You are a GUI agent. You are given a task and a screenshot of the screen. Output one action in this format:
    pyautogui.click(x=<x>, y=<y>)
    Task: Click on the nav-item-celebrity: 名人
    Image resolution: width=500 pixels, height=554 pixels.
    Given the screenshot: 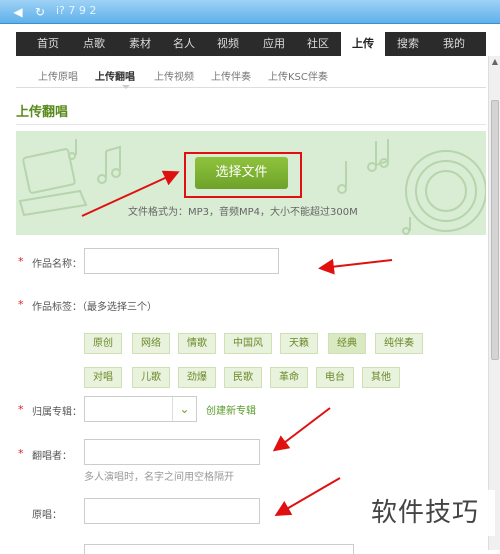 What is the action you would take?
    pyautogui.click(x=184, y=44)
    